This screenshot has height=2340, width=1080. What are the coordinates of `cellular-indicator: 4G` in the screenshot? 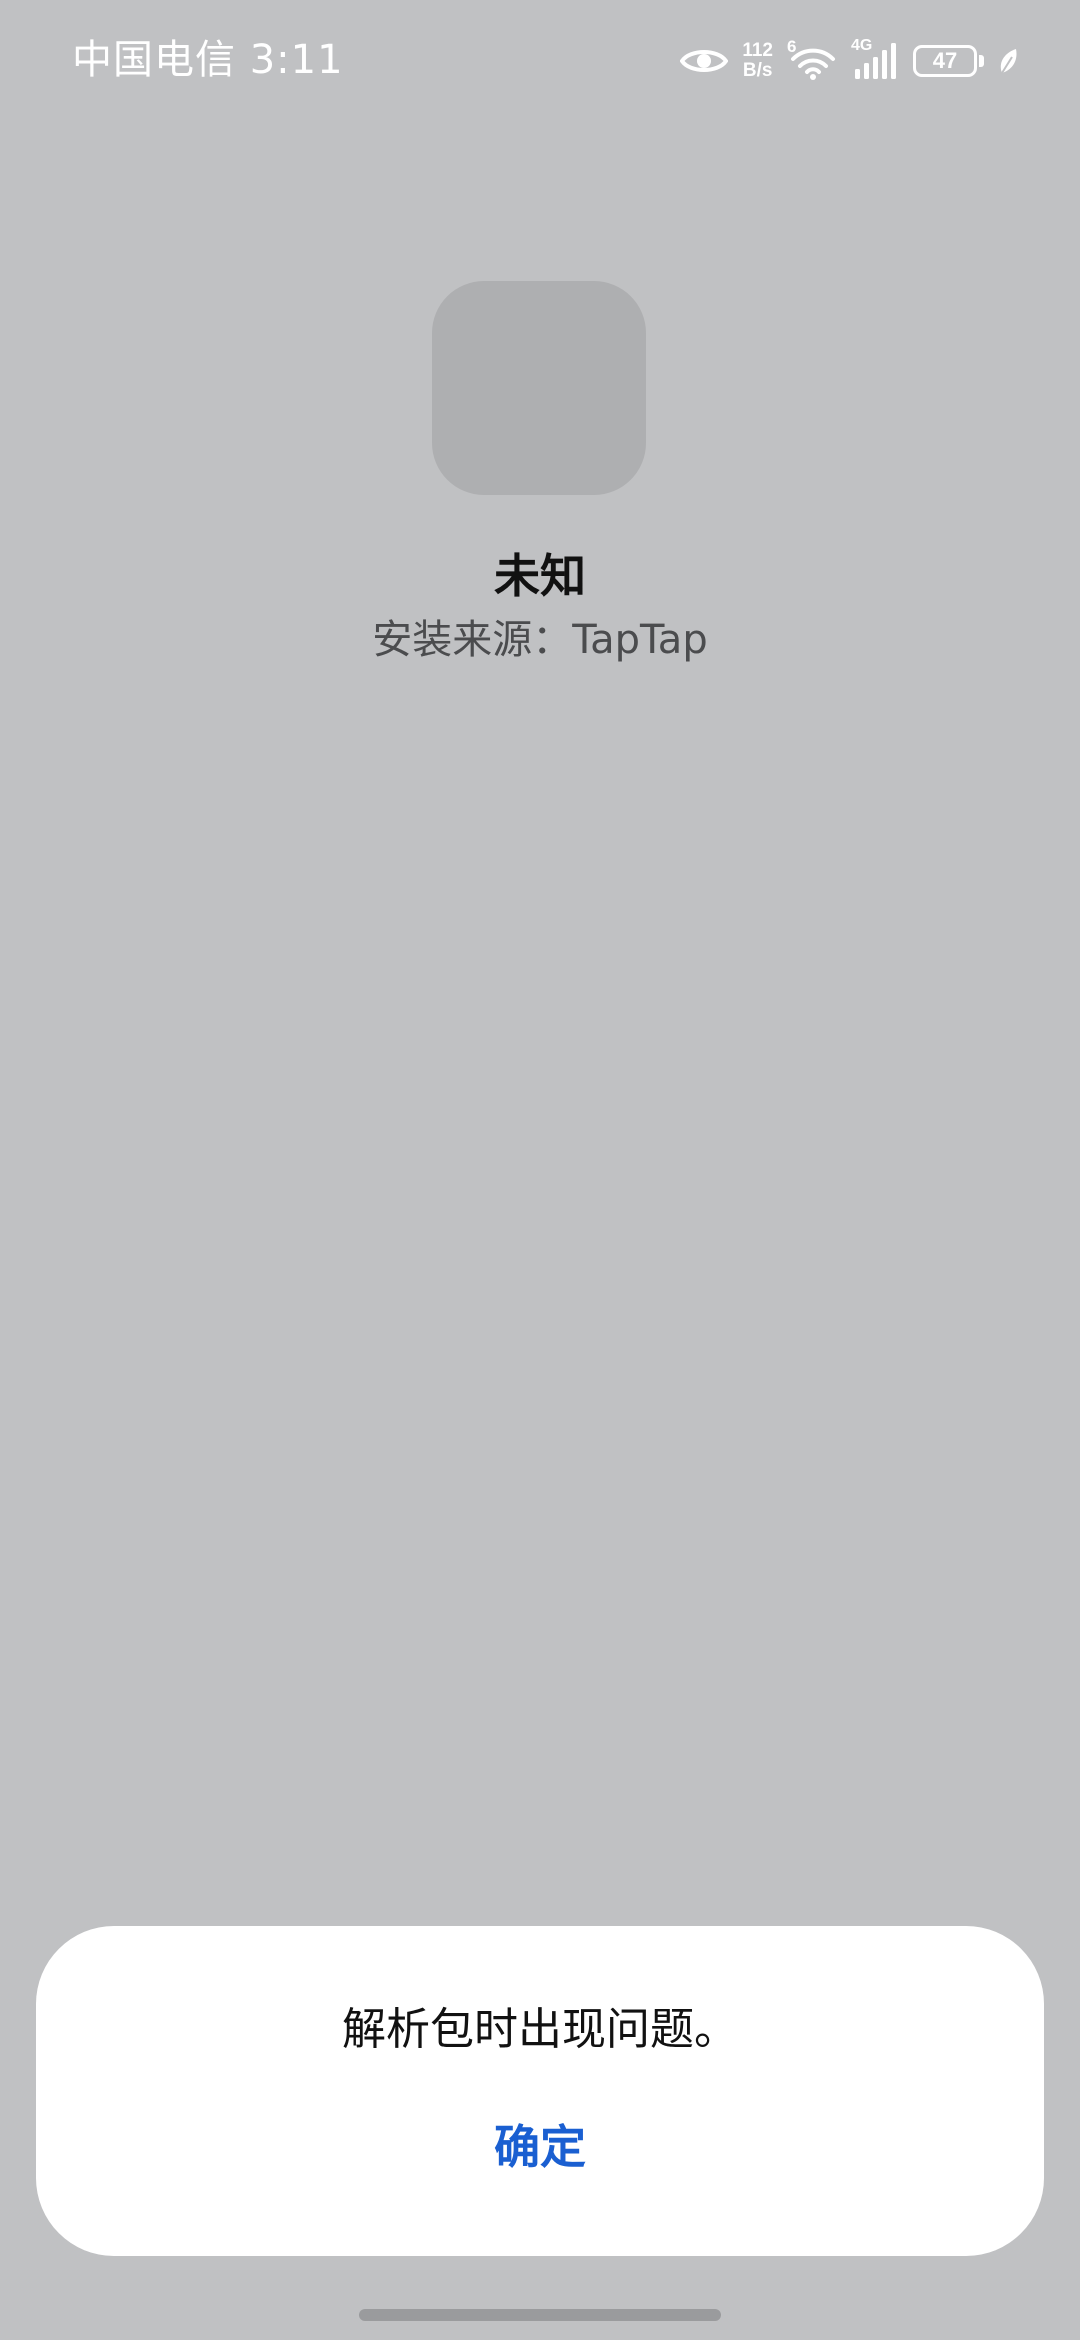 It's located at (875, 59).